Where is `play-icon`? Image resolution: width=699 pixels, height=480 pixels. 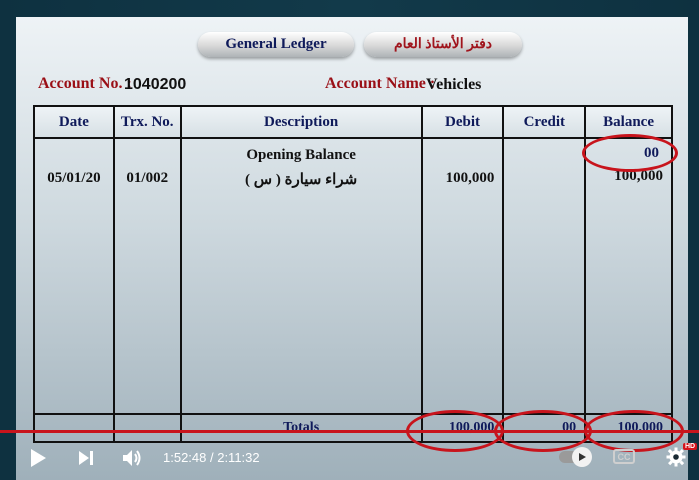
play-icon is located at coordinates (38, 458).